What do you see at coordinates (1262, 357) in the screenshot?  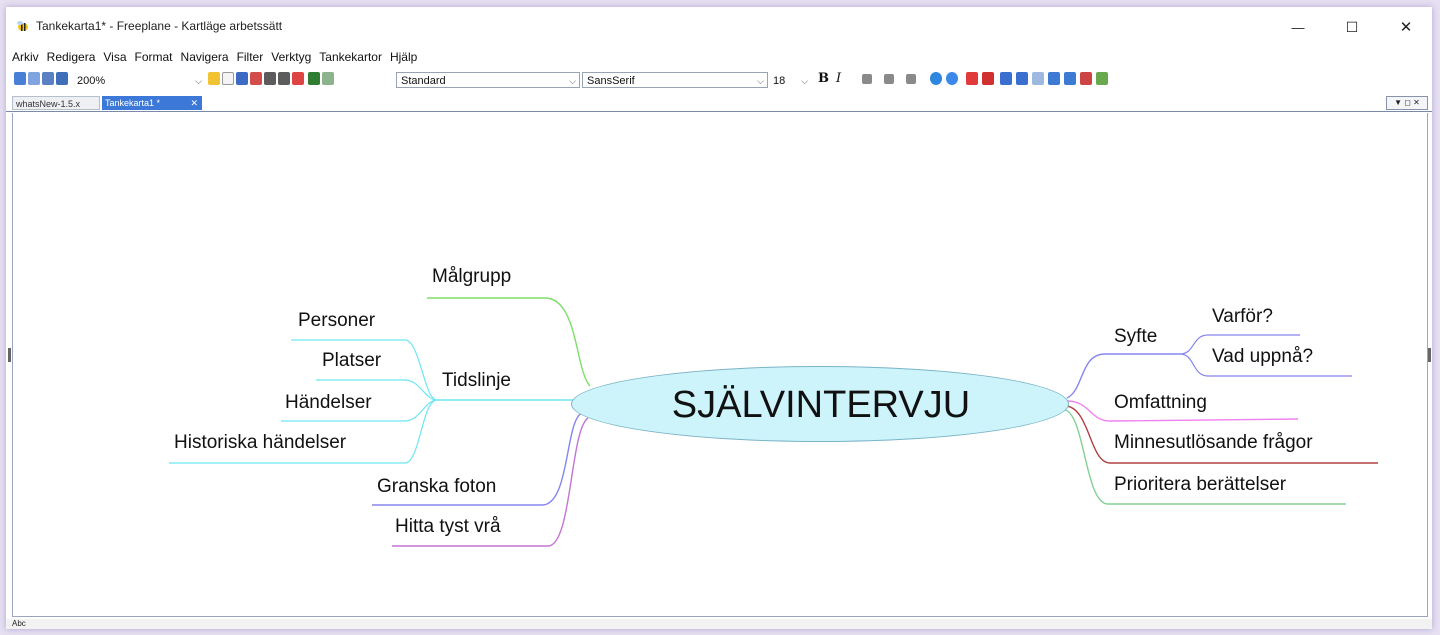 I see `node-vad-uppna: Vad uppnå?` at bounding box center [1262, 357].